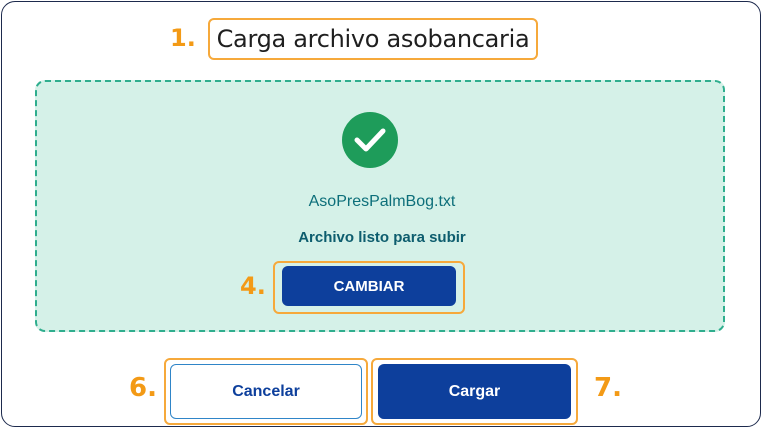 The image size is (764, 430). Describe the element at coordinates (370, 140) in the screenshot. I see `check-circle-icon` at that location.